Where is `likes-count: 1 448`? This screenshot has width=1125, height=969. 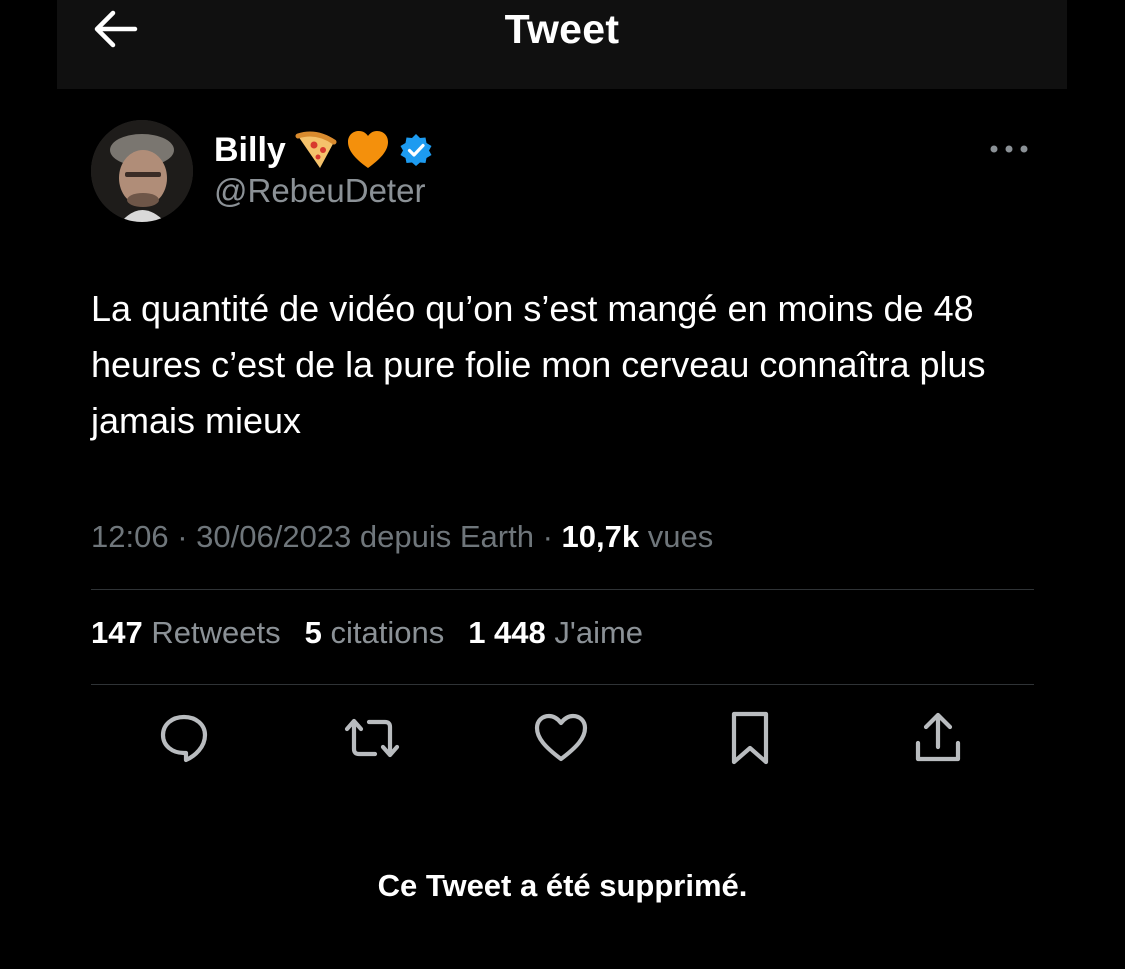 likes-count: 1 448 is located at coordinates (507, 632).